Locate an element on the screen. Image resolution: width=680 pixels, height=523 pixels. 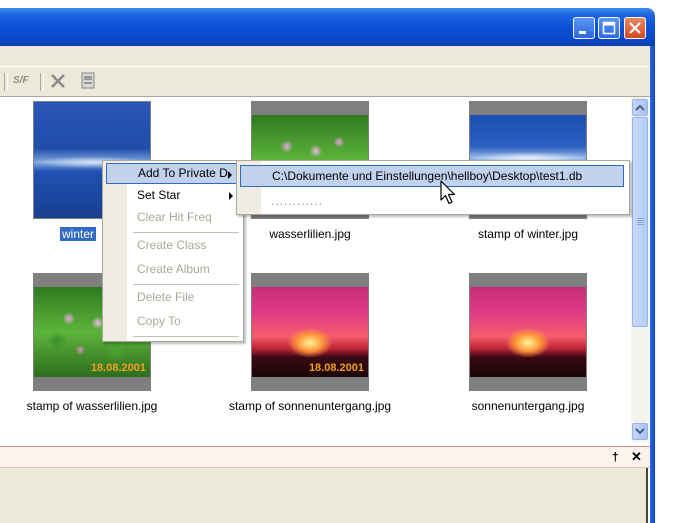
thumbnail-image: 18.08.2001 is located at coordinates (310, 332).